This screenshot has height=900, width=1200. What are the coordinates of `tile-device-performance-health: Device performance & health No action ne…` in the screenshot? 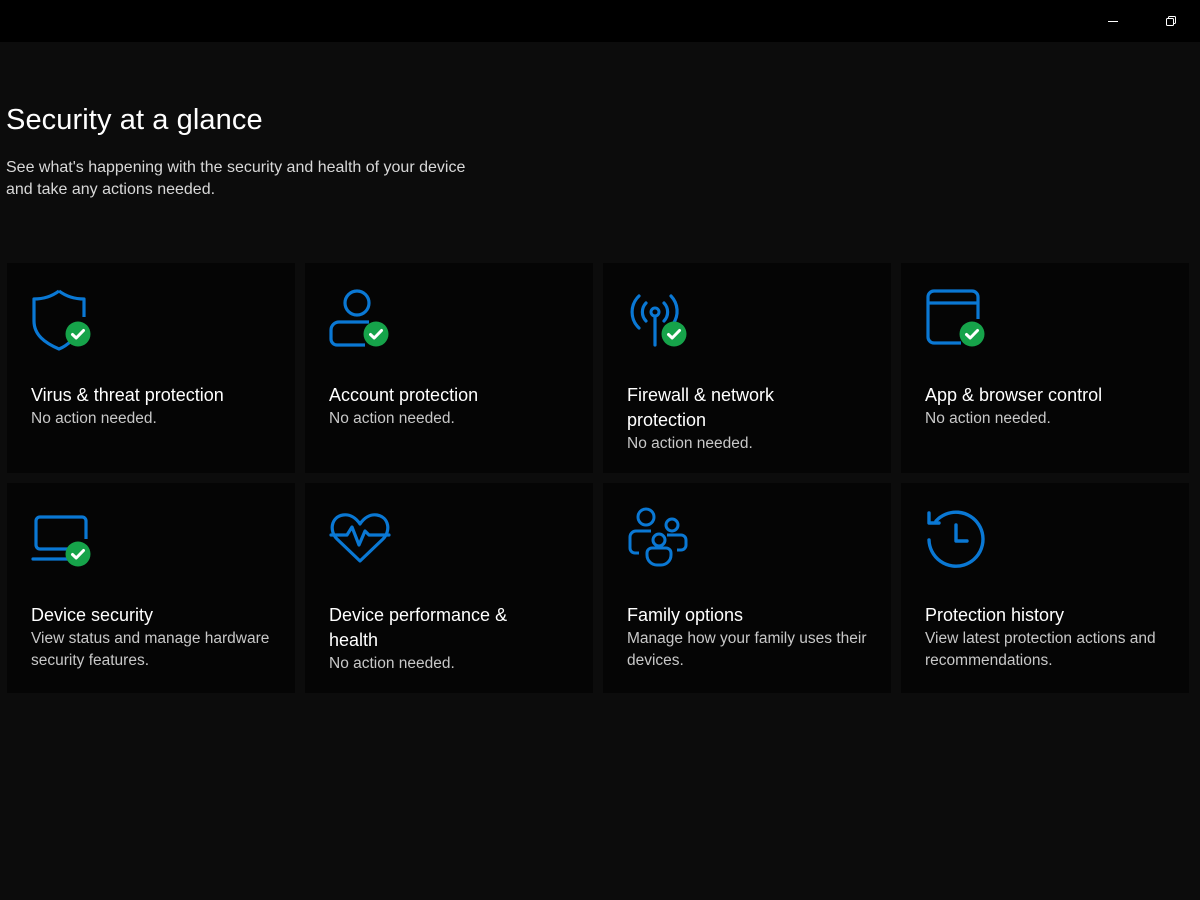 It's located at (449, 588).